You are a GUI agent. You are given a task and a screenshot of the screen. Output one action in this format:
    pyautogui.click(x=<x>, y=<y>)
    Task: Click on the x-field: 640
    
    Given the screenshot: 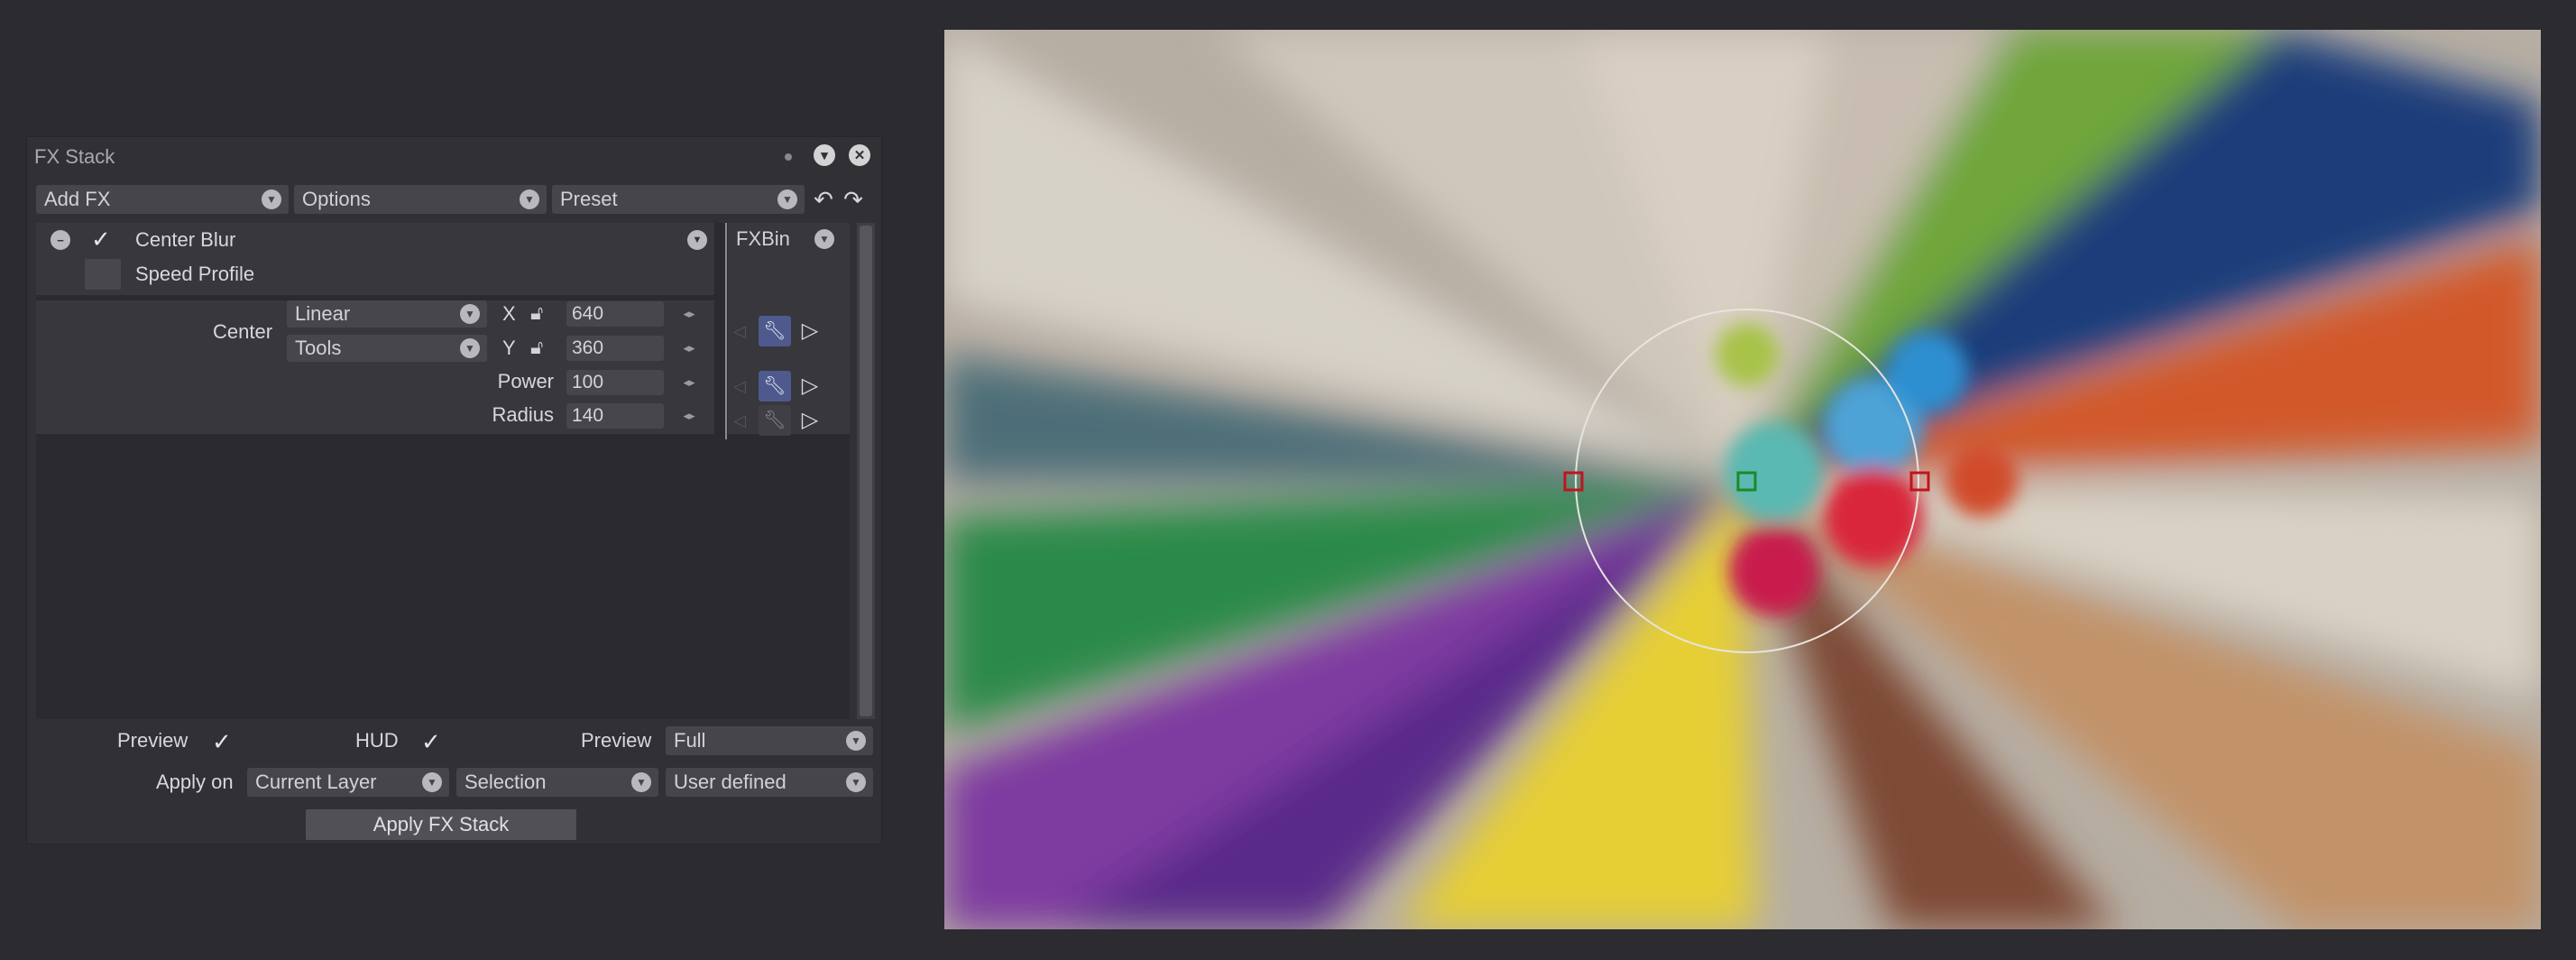 What is the action you would take?
    pyautogui.click(x=615, y=314)
    